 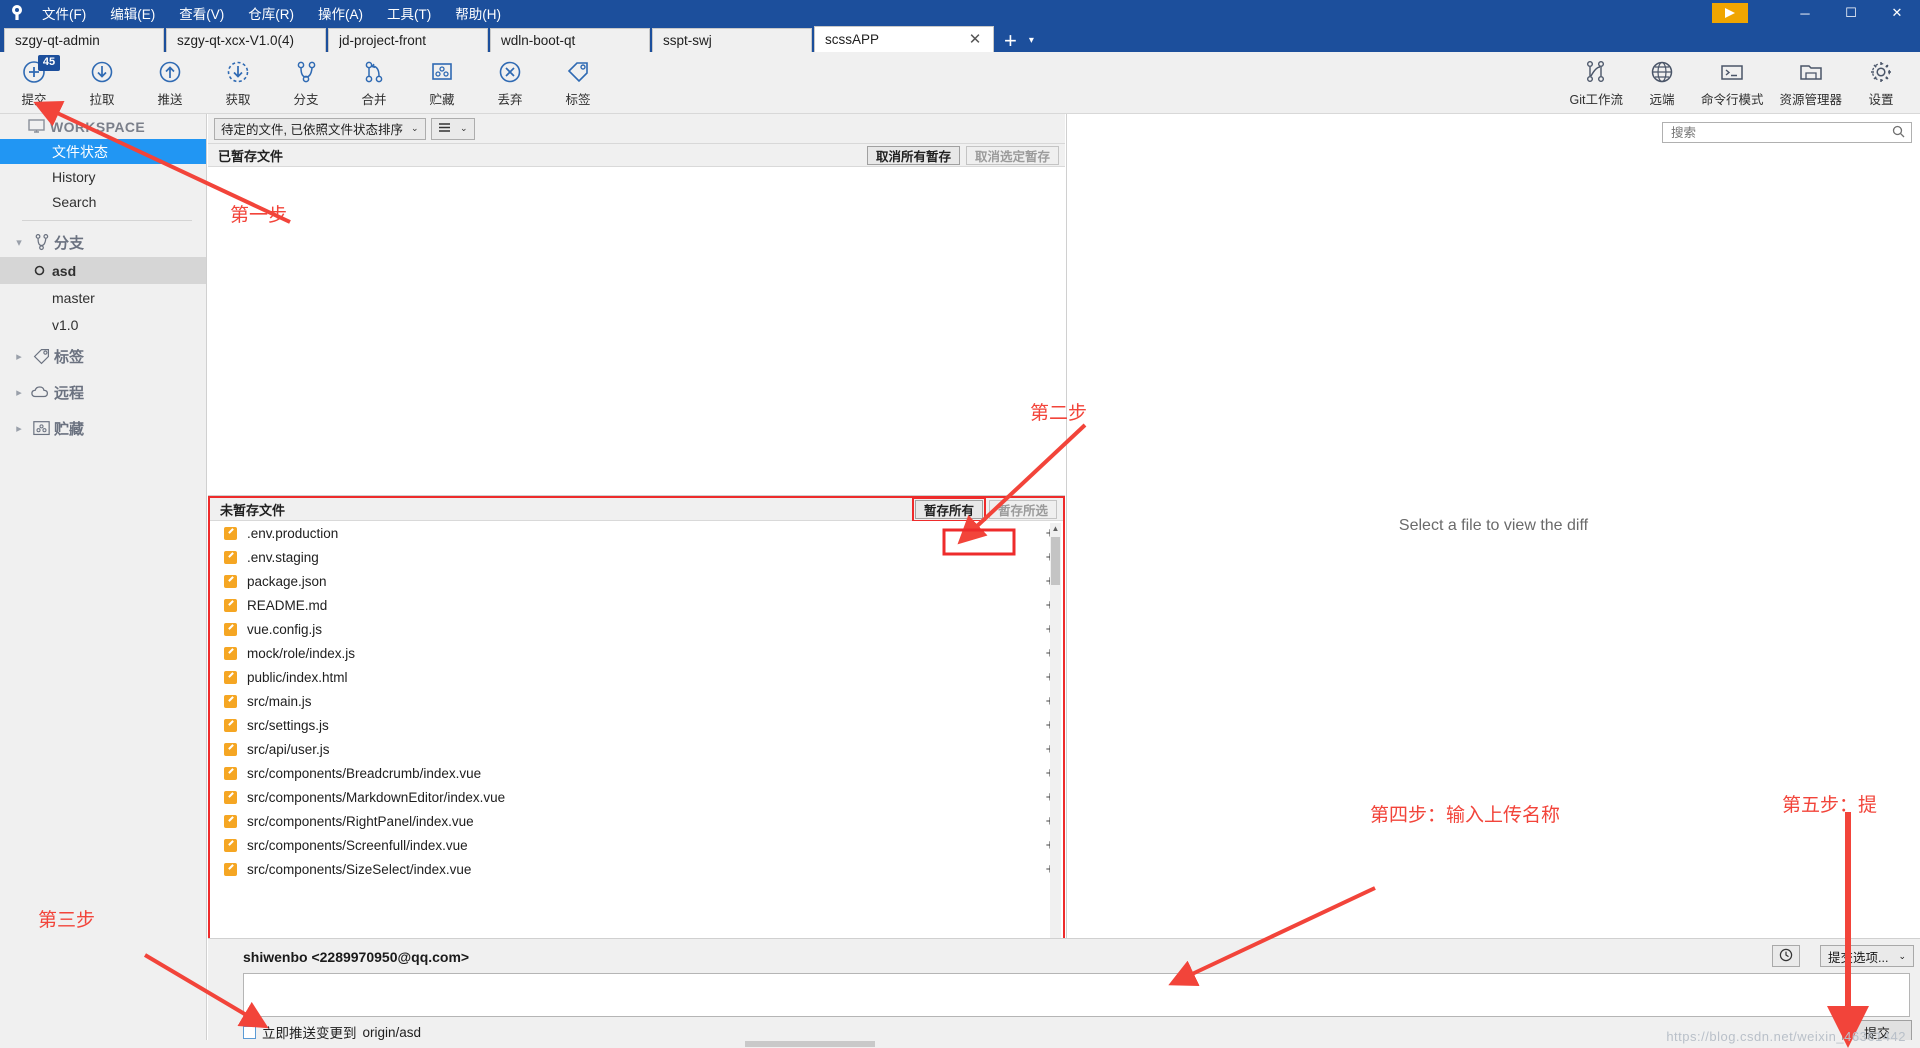 What do you see at coordinates (442, 83) in the screenshot?
I see `toolbar-stash-button: 贮藏` at bounding box center [442, 83].